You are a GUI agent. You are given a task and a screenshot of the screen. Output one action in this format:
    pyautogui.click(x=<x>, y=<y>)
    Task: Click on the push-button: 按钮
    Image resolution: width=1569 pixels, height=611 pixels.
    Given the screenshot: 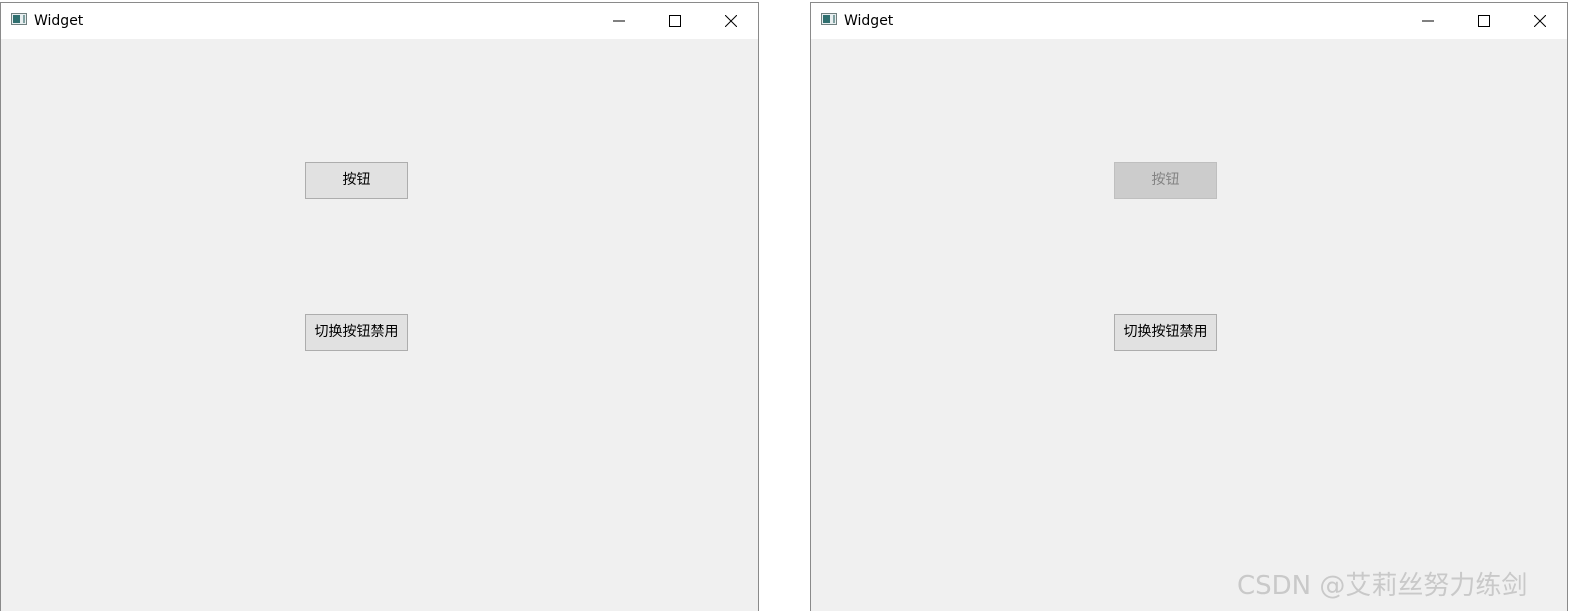 What is the action you would take?
    pyautogui.click(x=356, y=180)
    